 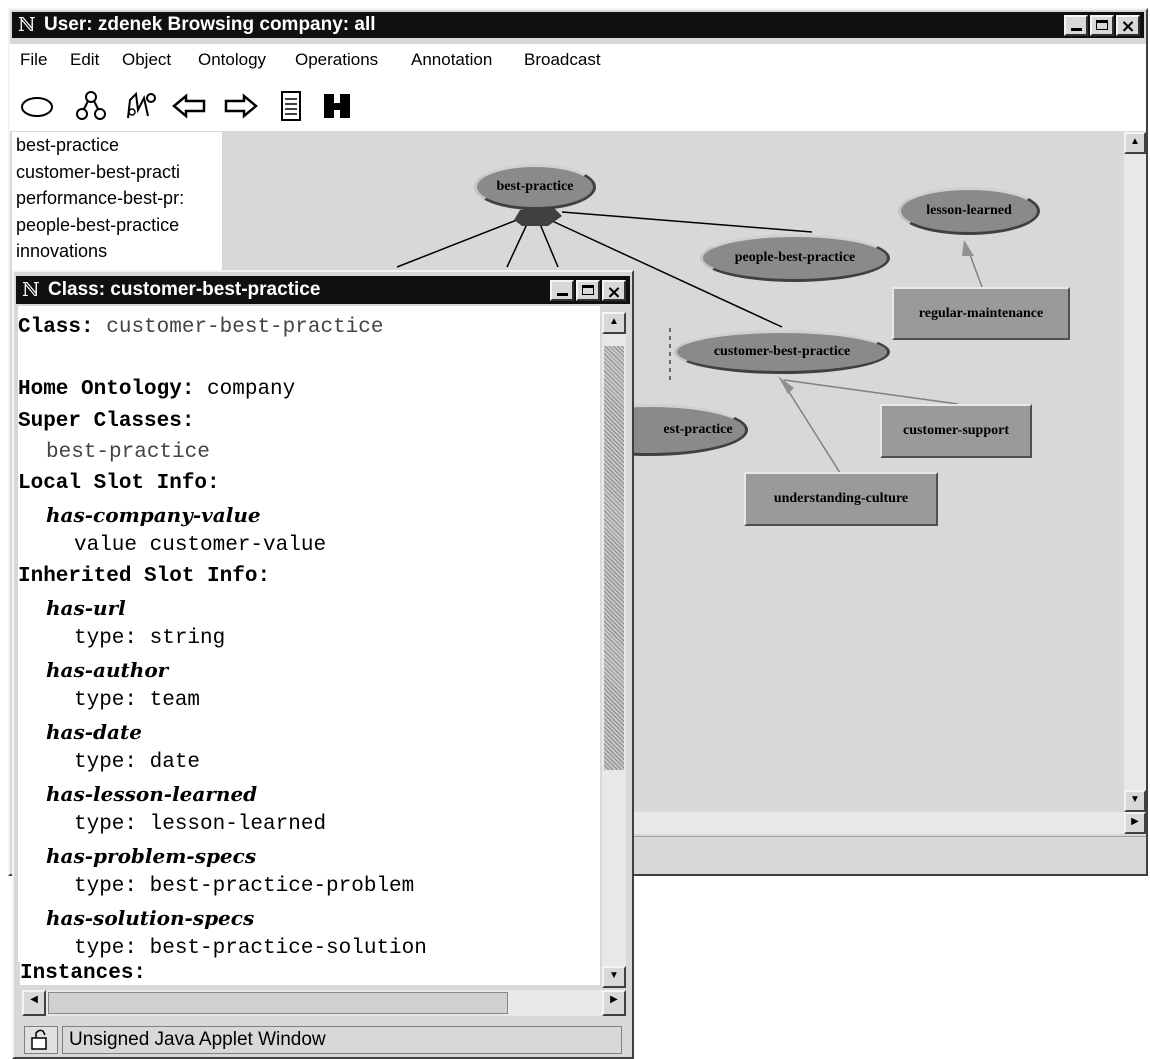 I want to click on class-title-bar: ℕ Class: customer-best-practice ×, so click(x=323, y=290).